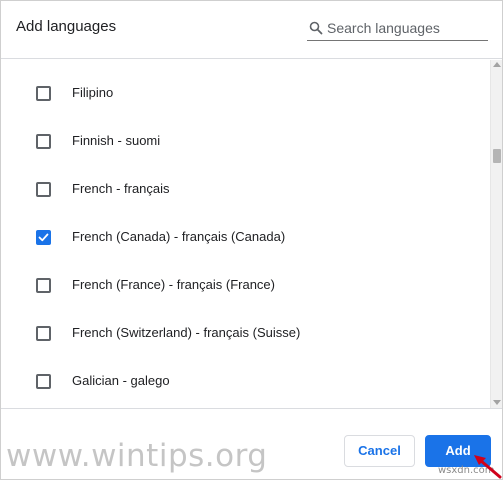  Describe the element at coordinates (407, 28) in the screenshot. I see `search-input` at that location.